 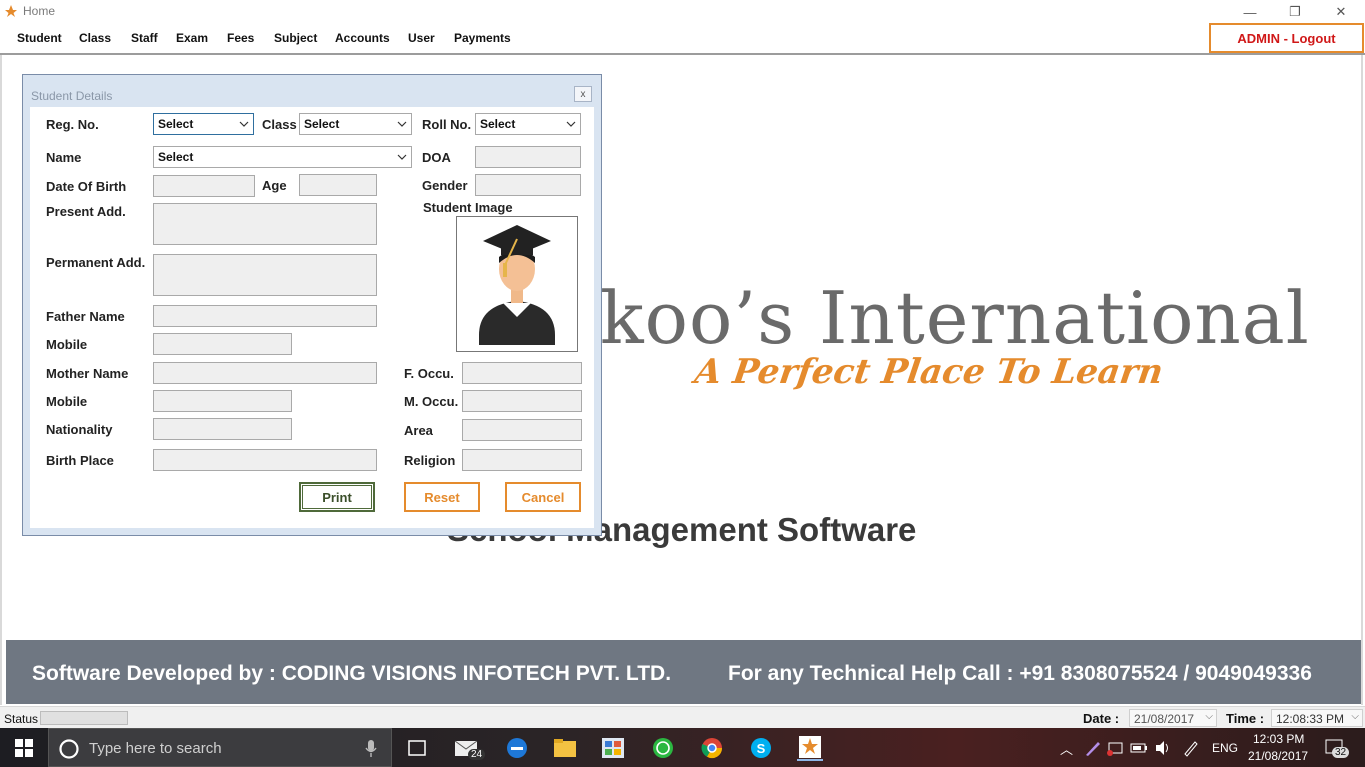 What do you see at coordinates (498, 124) in the screenshot?
I see `roll-no-value: Select` at bounding box center [498, 124].